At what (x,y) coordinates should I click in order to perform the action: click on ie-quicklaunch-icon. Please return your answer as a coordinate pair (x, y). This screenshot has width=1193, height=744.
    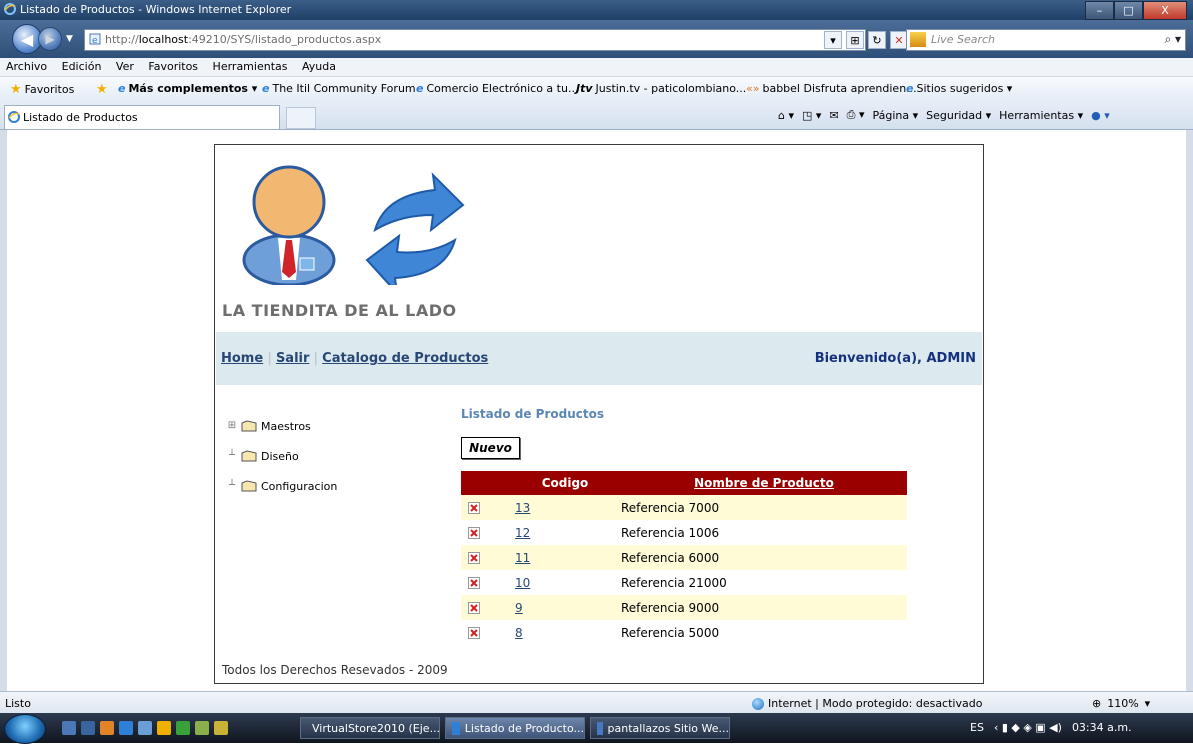
    Looking at the image, I should click on (126, 728).